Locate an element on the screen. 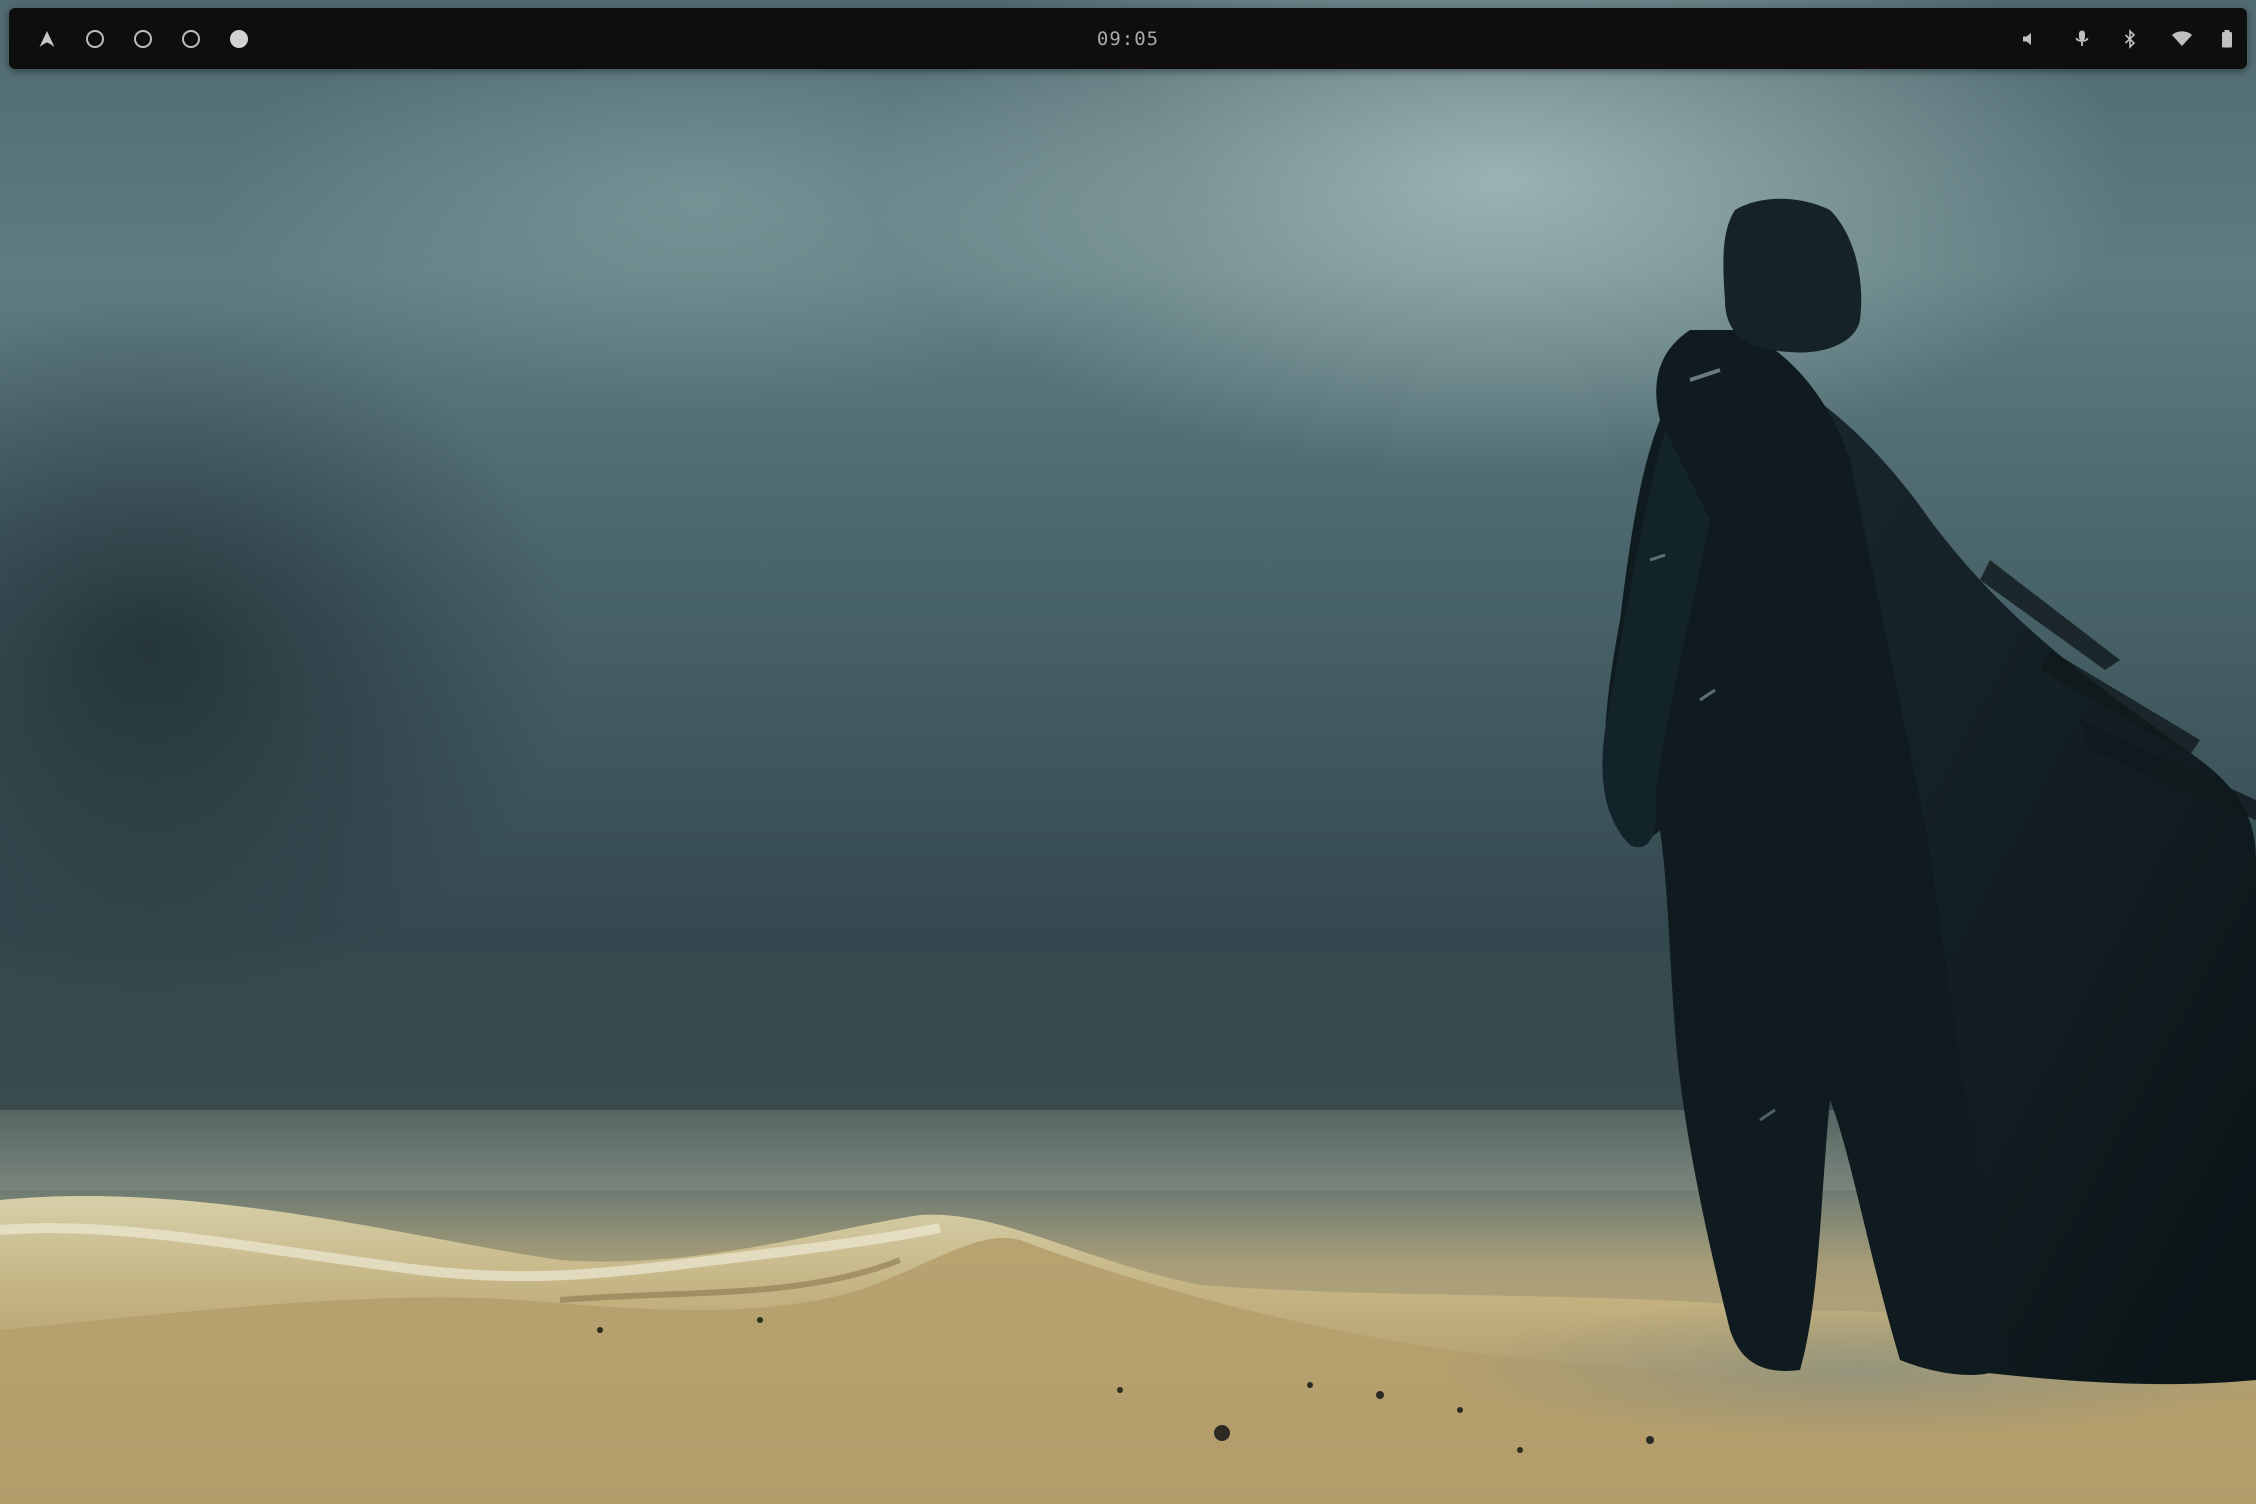  workspace-4-dot is located at coordinates (239, 38).